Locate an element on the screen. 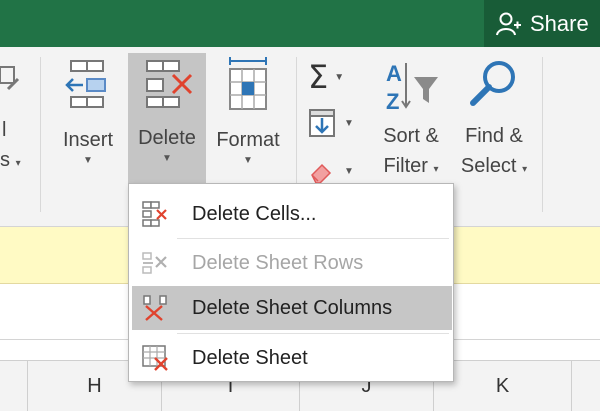 This screenshot has width=600, height=411. sigma-icon: Σ is located at coordinates (318, 77).